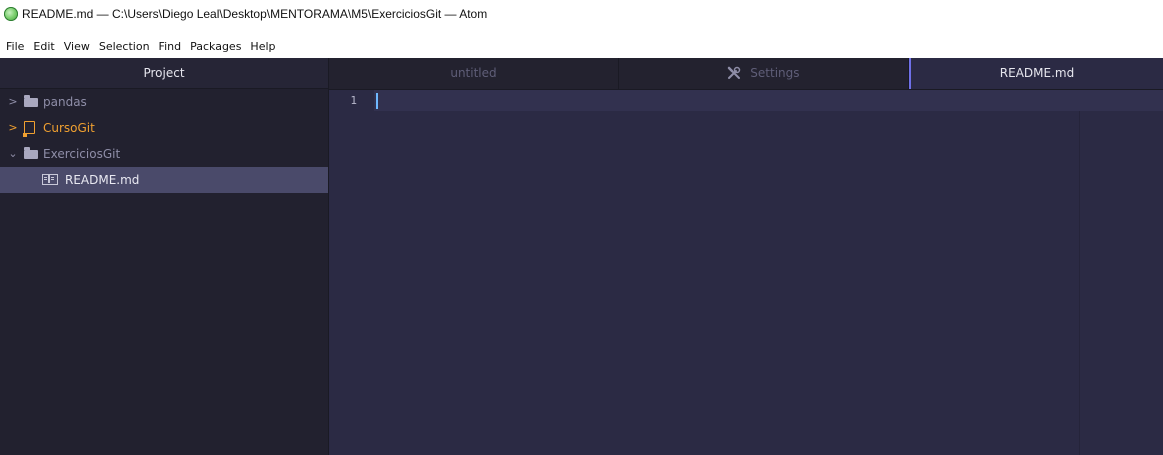  I want to click on book-icon, so click(50, 179).